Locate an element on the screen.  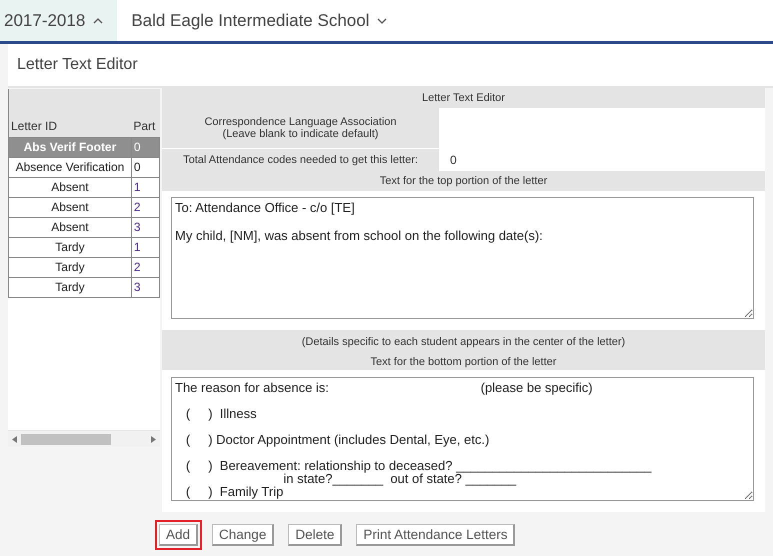
column-header: Part is located at coordinates (145, 113).